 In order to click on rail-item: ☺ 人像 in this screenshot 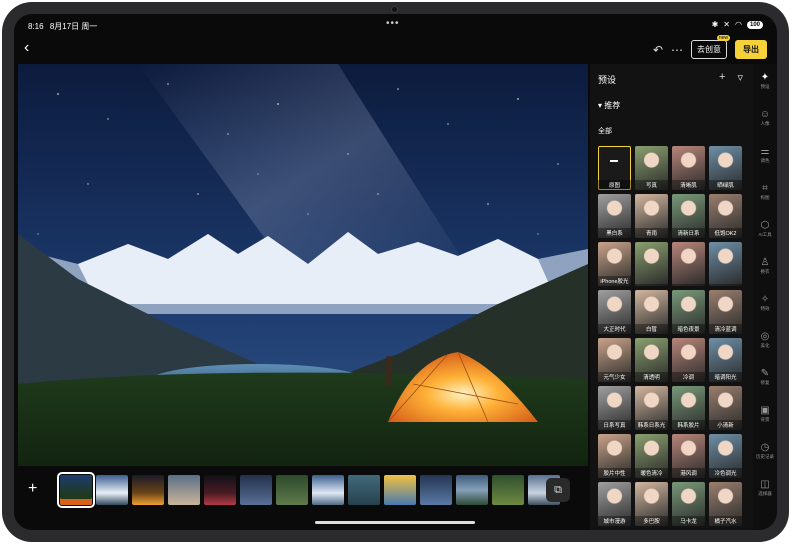, I will do `click(765, 118)`.